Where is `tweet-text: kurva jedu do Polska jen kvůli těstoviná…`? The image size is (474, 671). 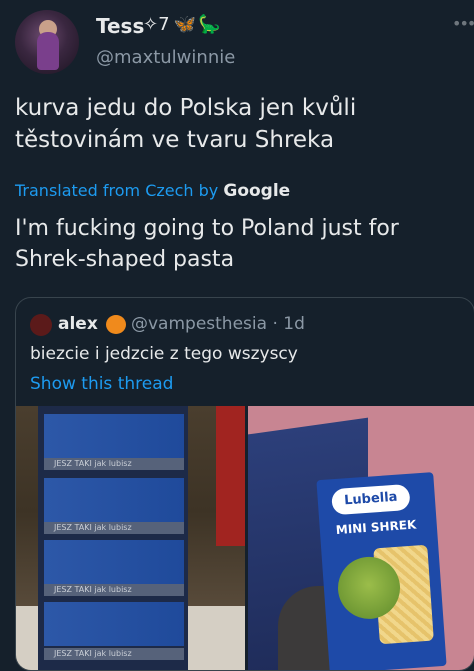
tweet-text: kurva jedu do Polska jen kvůli těstoviná… is located at coordinates (186, 124).